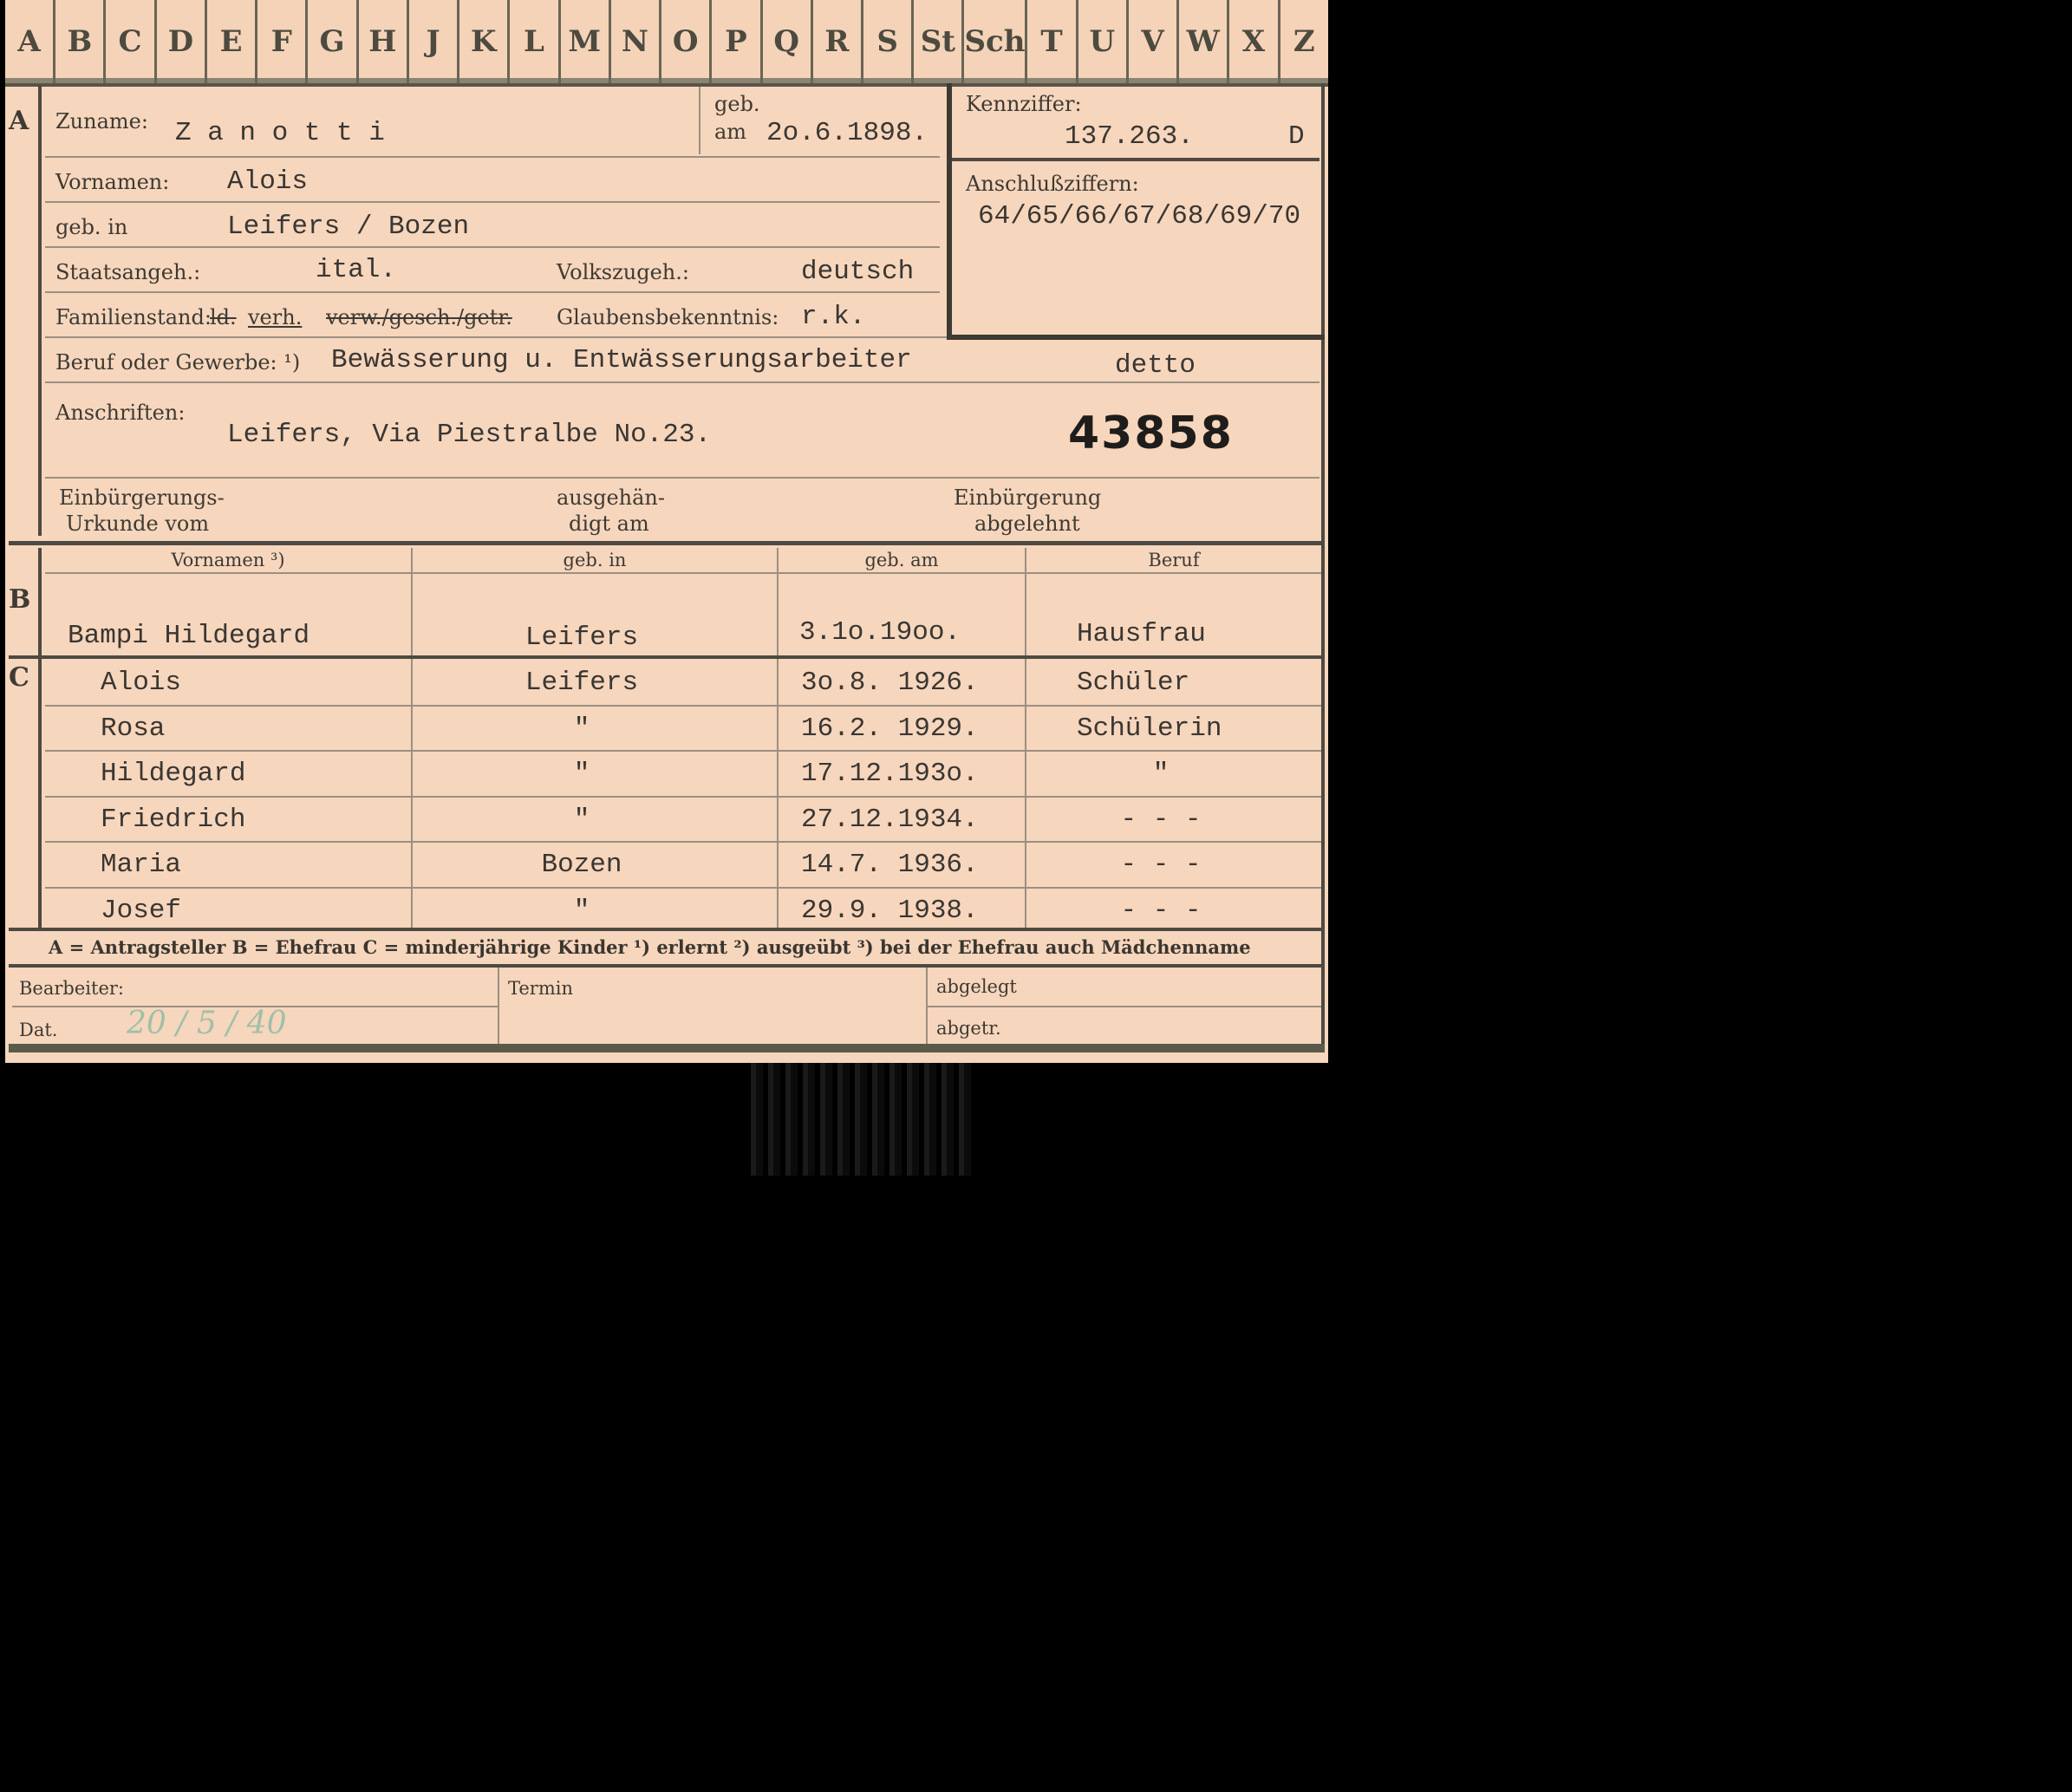 The height and width of the screenshot is (1792, 2072). I want to click on kennziffer-suffix: D, so click(1296, 136).